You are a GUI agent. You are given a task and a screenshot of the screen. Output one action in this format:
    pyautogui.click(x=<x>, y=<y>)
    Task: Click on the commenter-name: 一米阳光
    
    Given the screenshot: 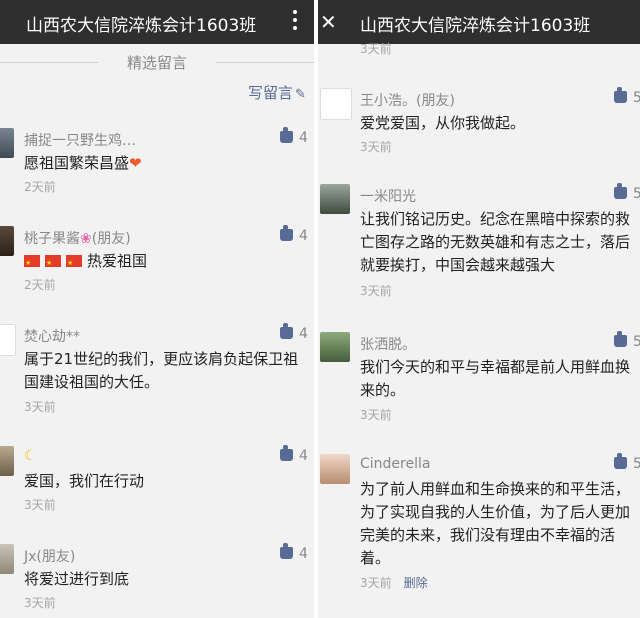 What is the action you would take?
    pyautogui.click(x=388, y=196)
    